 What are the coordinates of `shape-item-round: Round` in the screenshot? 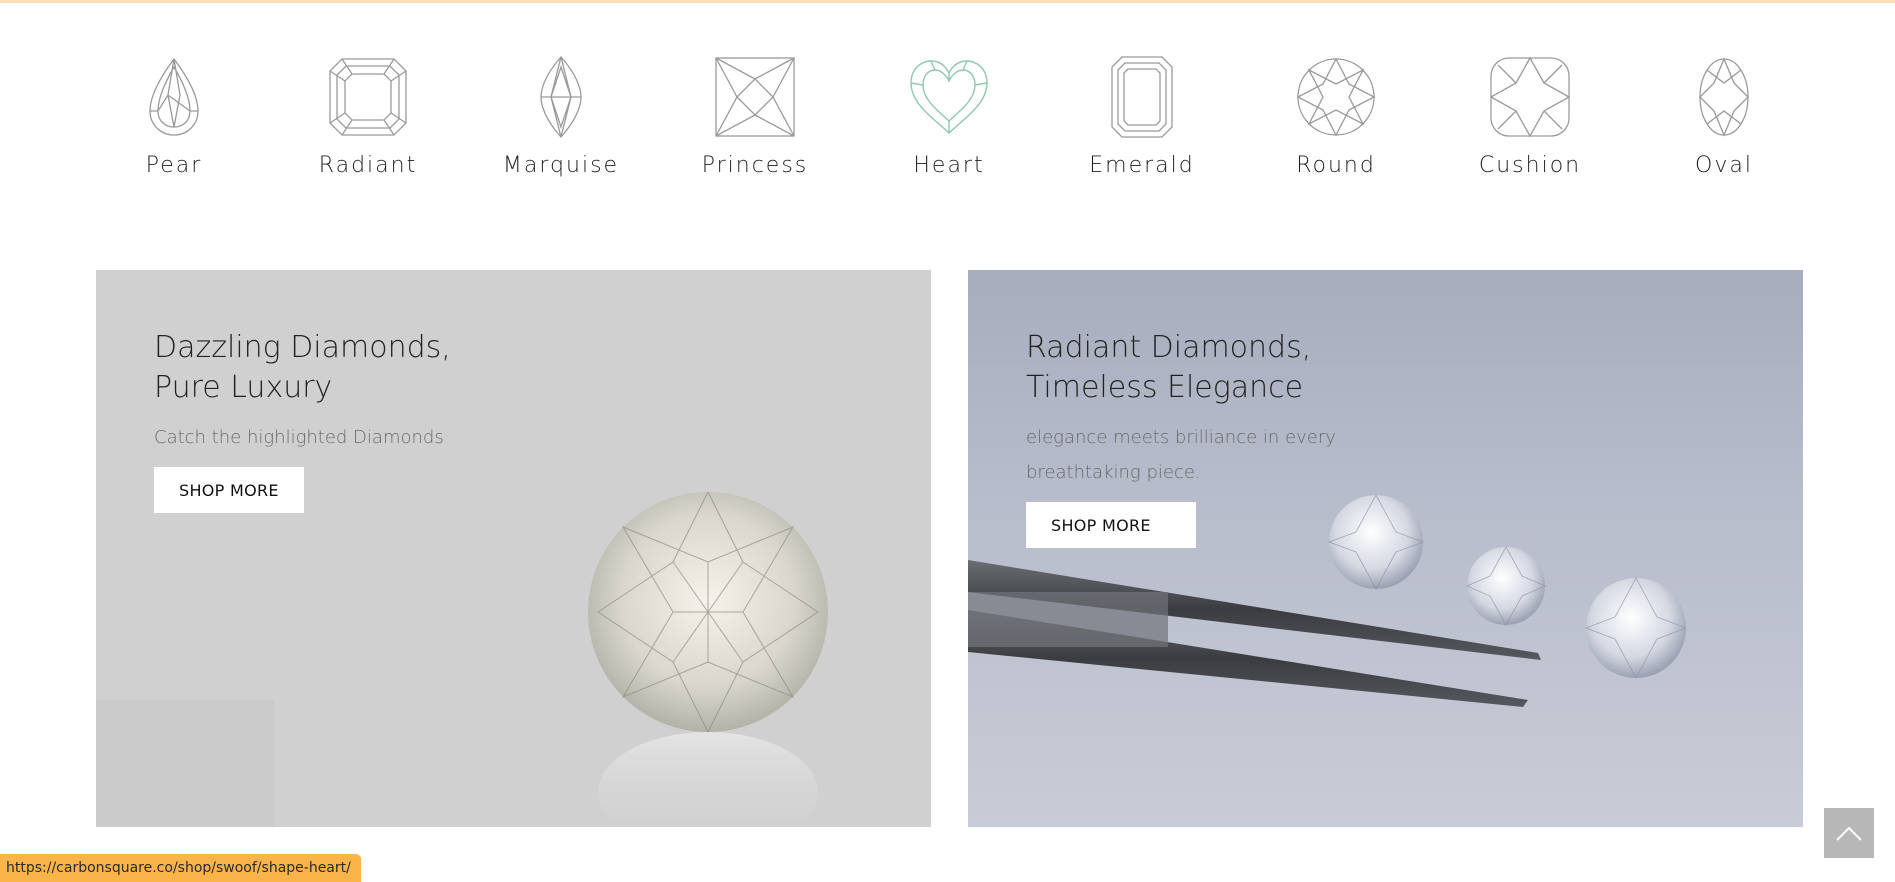 It's located at (1336, 116).